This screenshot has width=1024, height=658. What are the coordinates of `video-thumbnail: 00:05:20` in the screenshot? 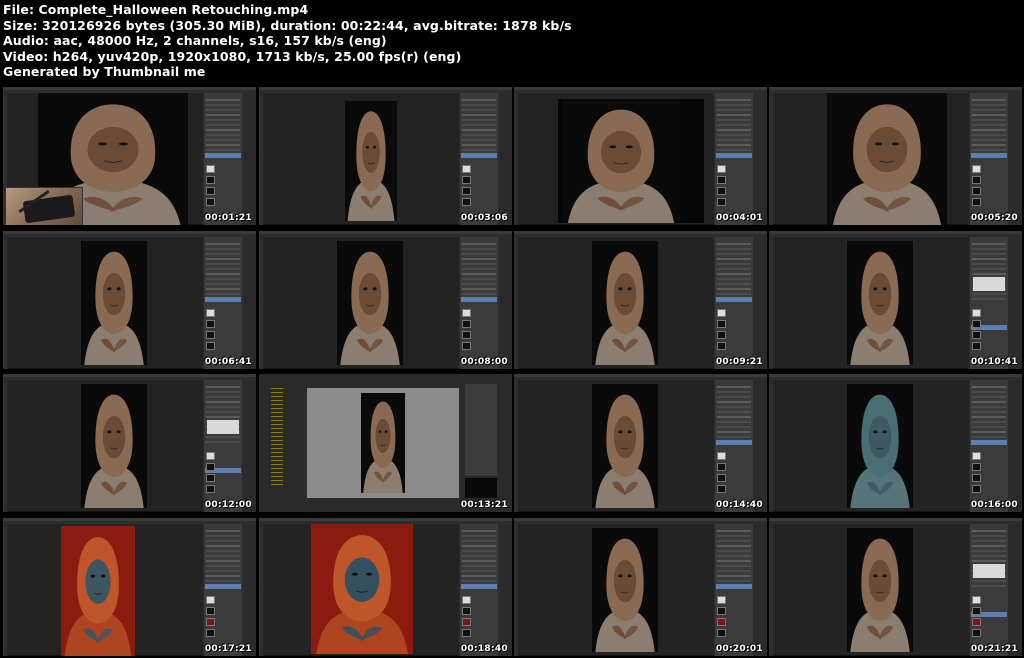 It's located at (895, 156).